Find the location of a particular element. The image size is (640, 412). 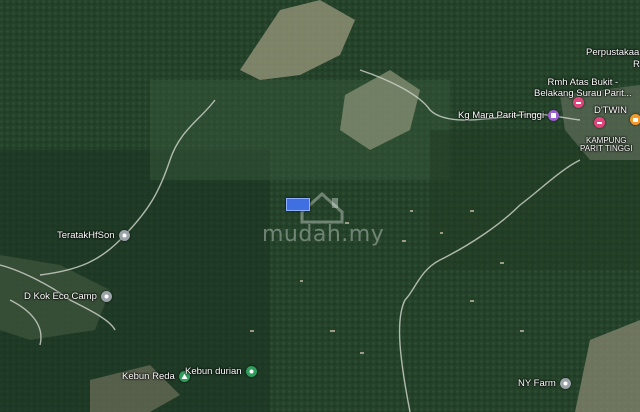

poi-teratak: TeratakHfSon is located at coordinates (93, 235).